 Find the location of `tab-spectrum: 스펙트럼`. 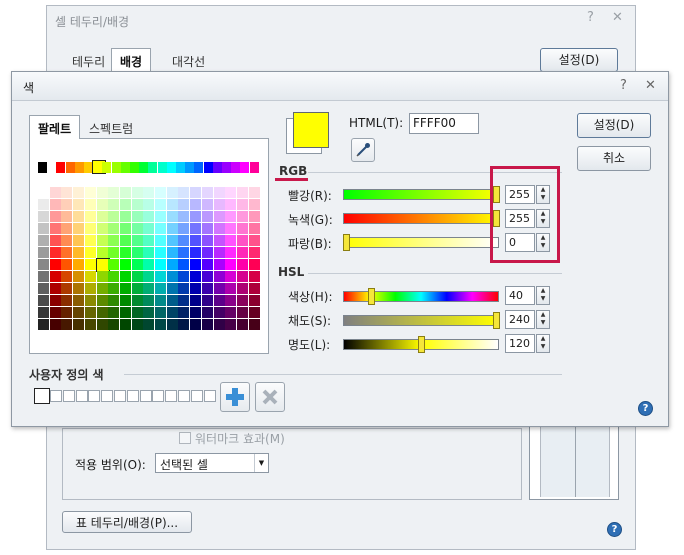

tab-spectrum: 스펙트럼 is located at coordinates (111, 127).